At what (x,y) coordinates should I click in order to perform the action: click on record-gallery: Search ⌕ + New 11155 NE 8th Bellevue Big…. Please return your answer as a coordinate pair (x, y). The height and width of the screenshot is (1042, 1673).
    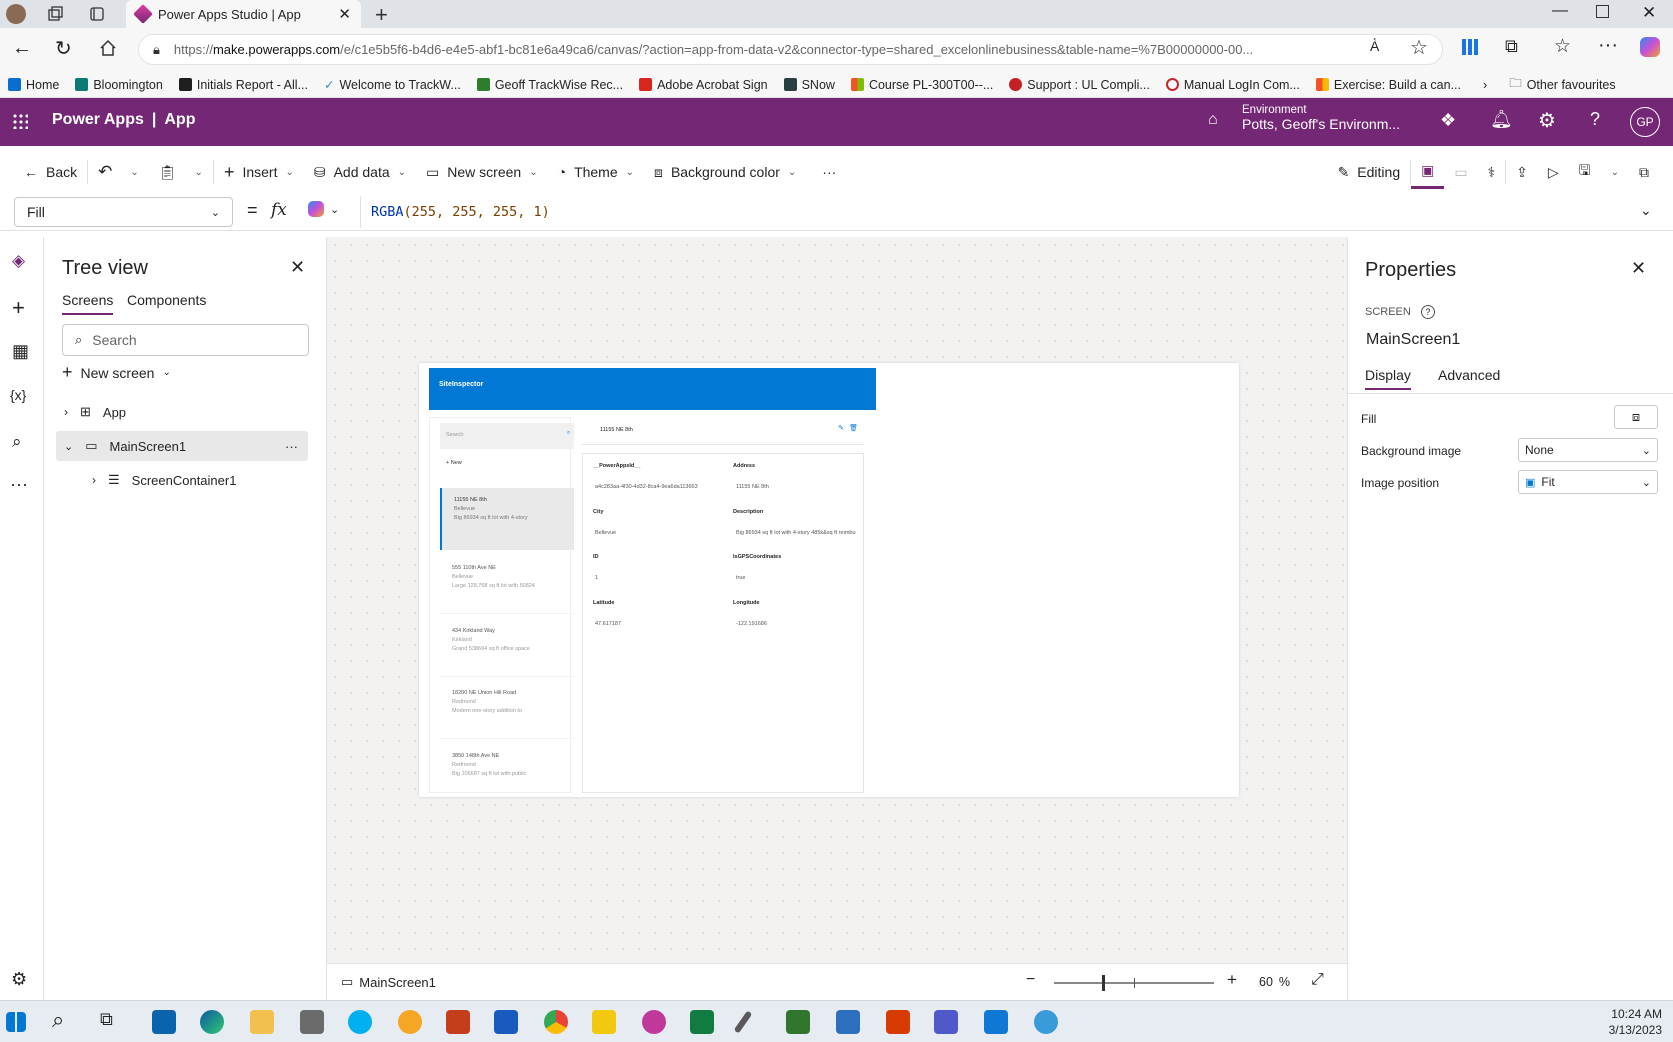
    Looking at the image, I should click on (501, 605).